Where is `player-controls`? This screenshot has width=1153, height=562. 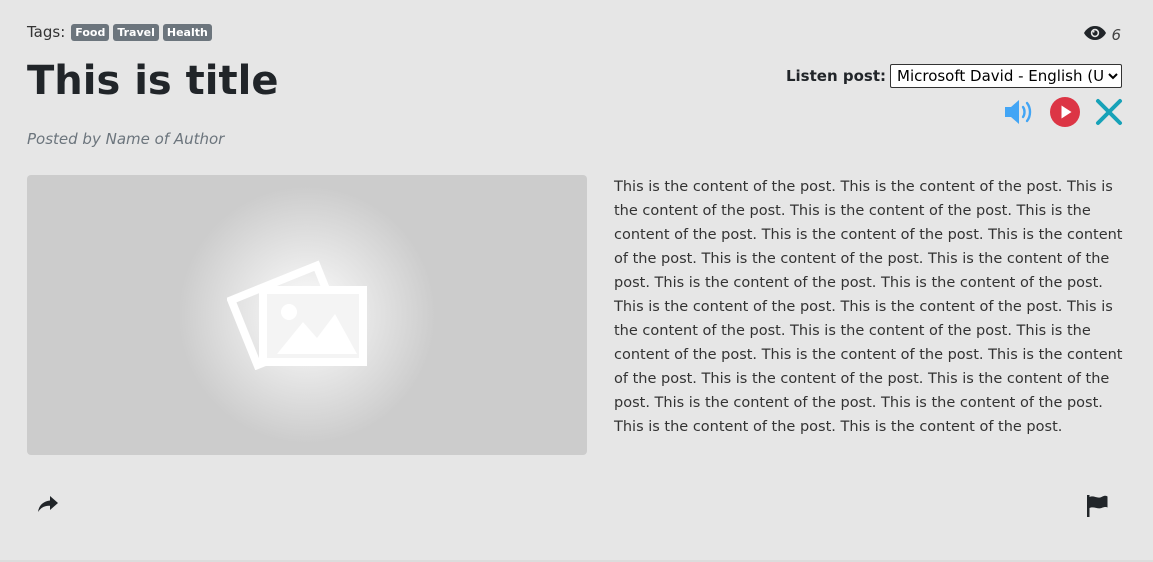
player-controls is located at coordinates (1063, 112).